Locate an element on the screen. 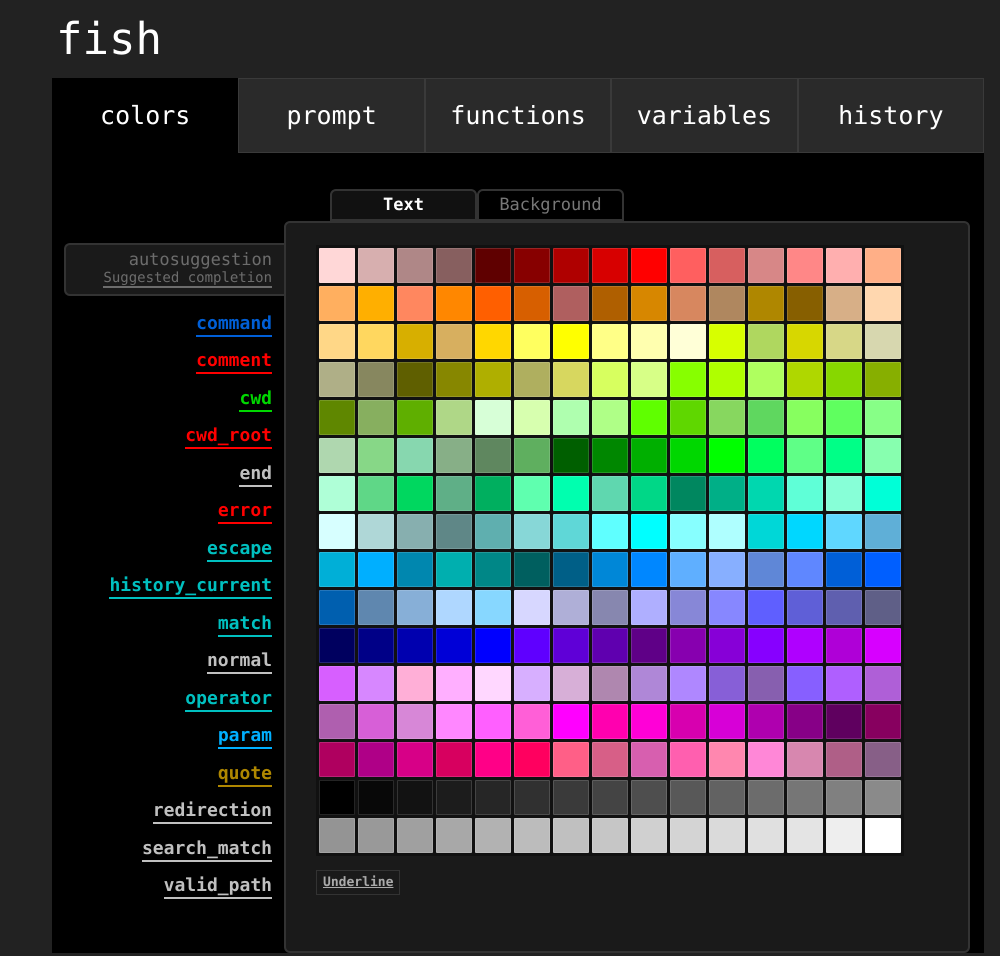 Image resolution: width=1000 pixels, height=956 pixels. tab: colors is located at coordinates (145, 115).